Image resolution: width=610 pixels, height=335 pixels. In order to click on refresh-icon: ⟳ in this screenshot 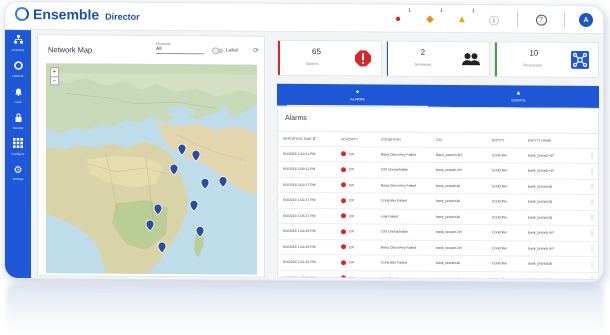, I will do `click(256, 51)`.